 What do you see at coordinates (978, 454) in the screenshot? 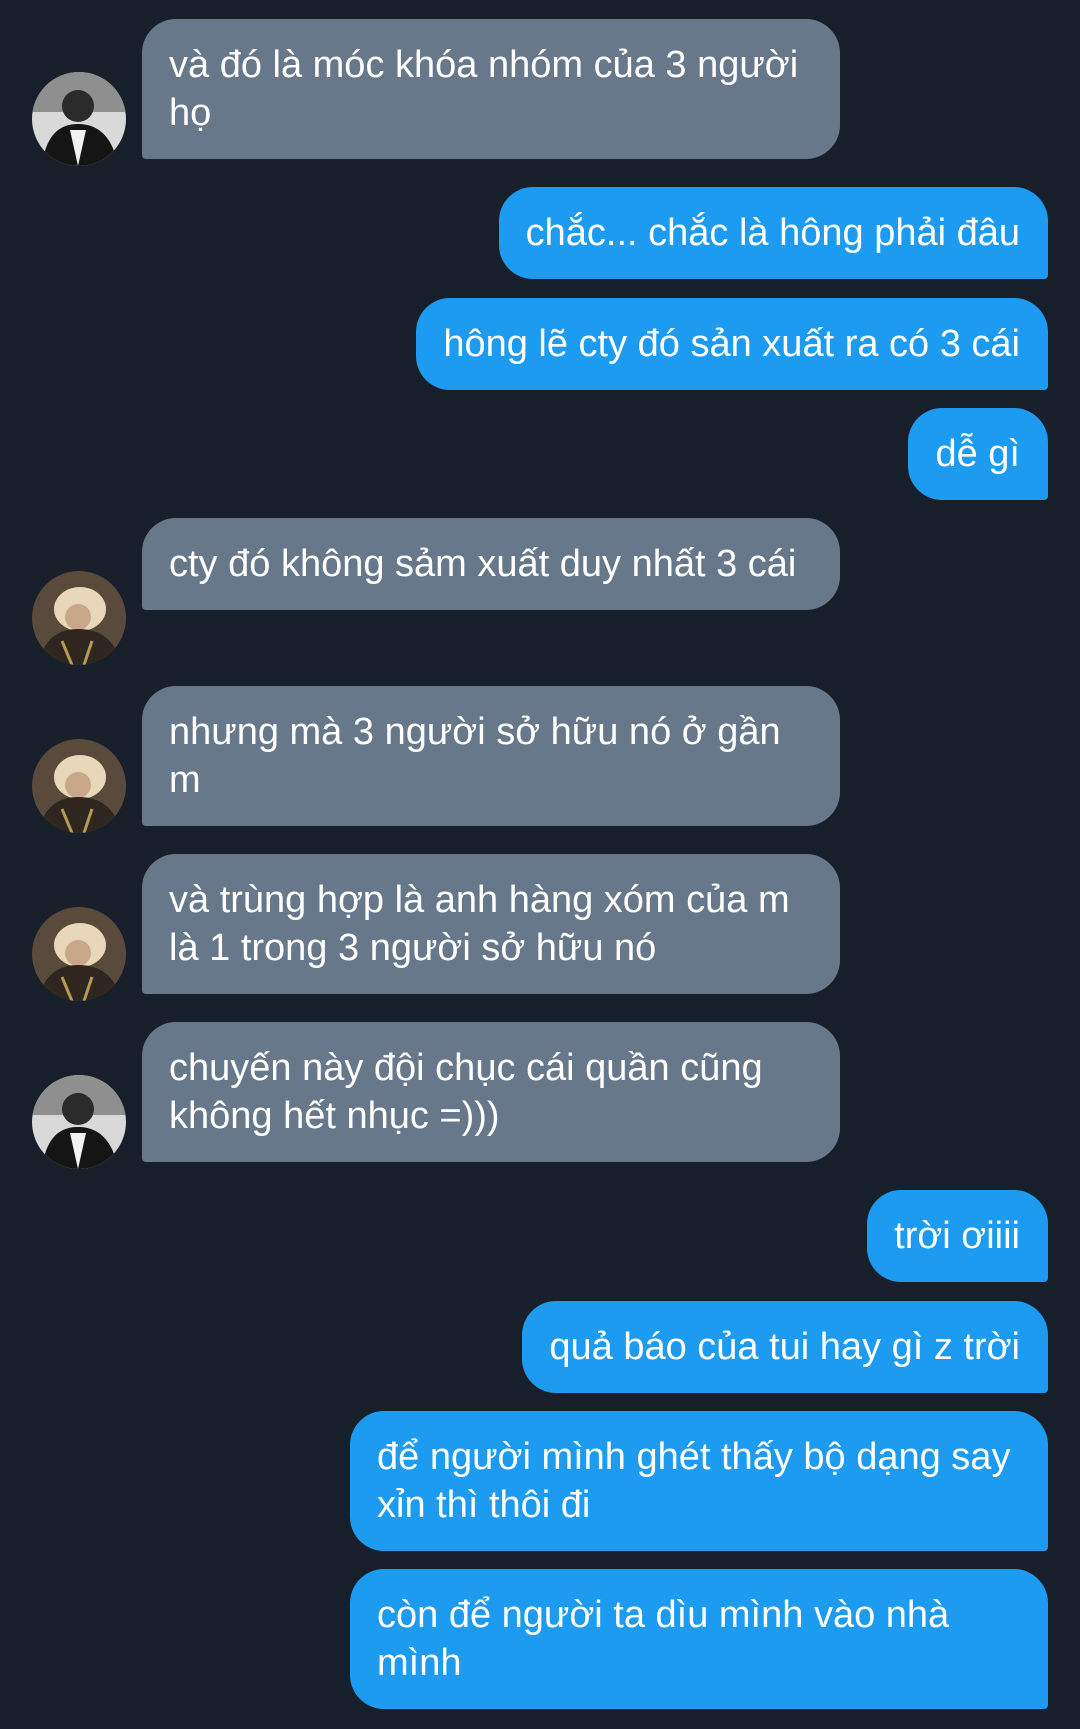
I see `outgoing-message: dễ gì` at bounding box center [978, 454].